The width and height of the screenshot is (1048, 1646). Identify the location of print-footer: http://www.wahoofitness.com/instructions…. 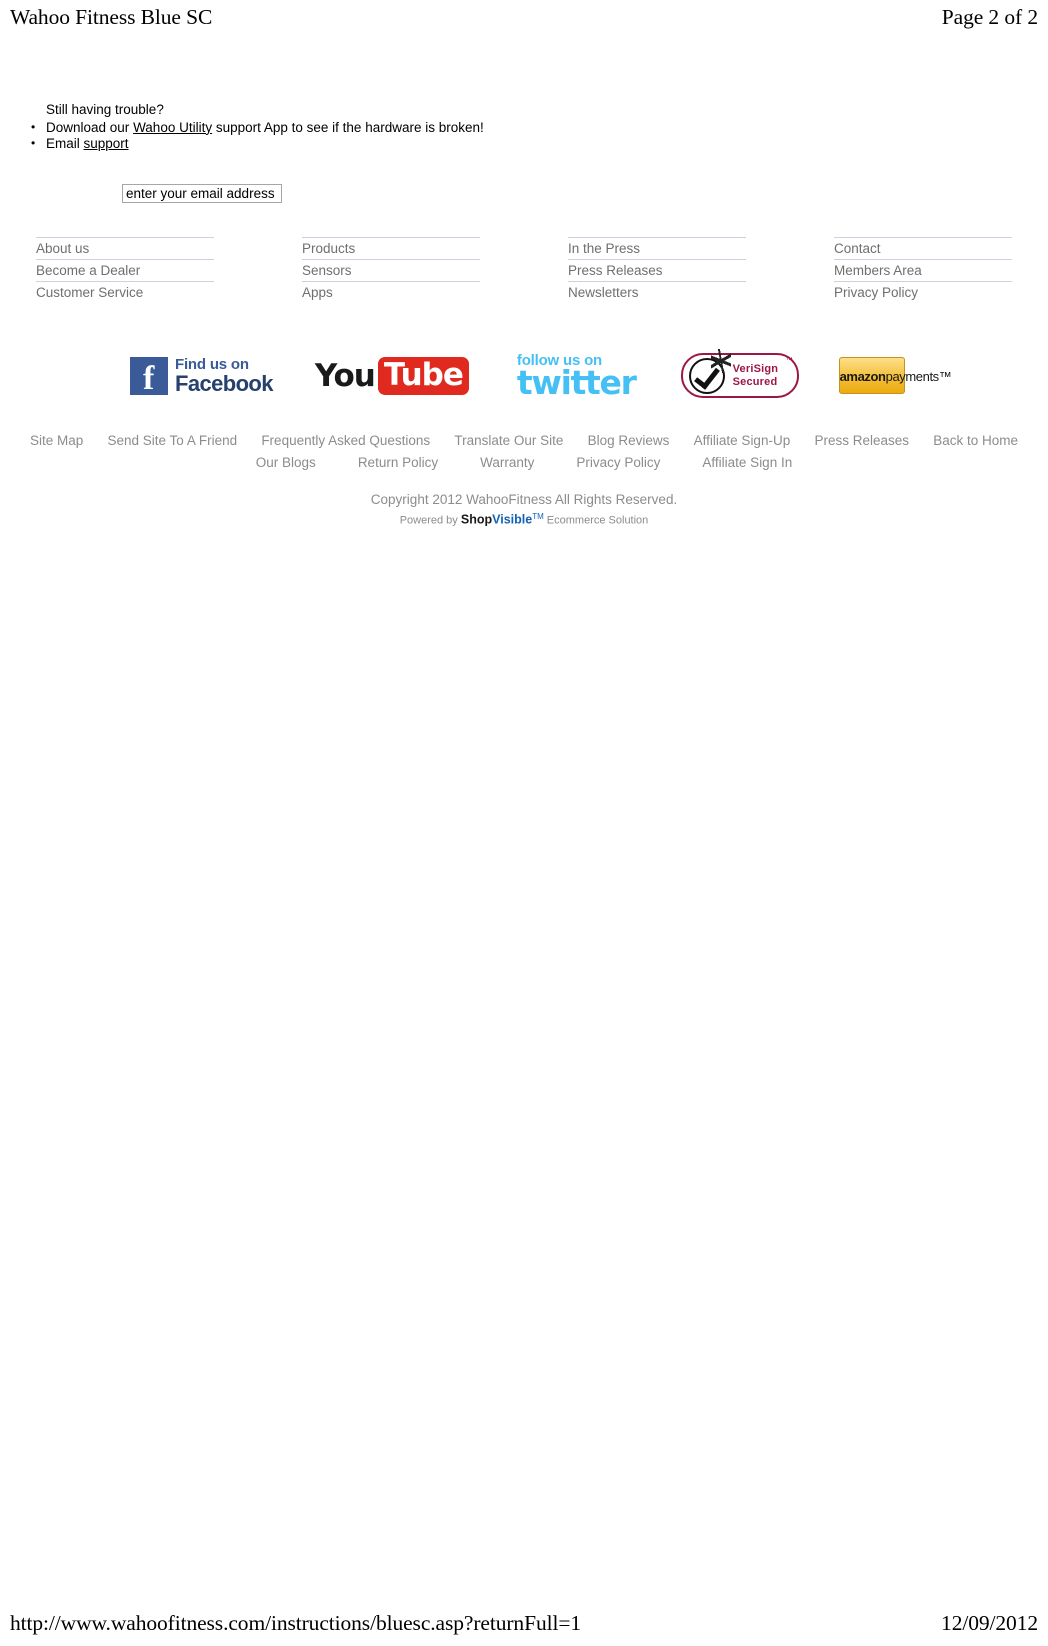
(524, 1625).